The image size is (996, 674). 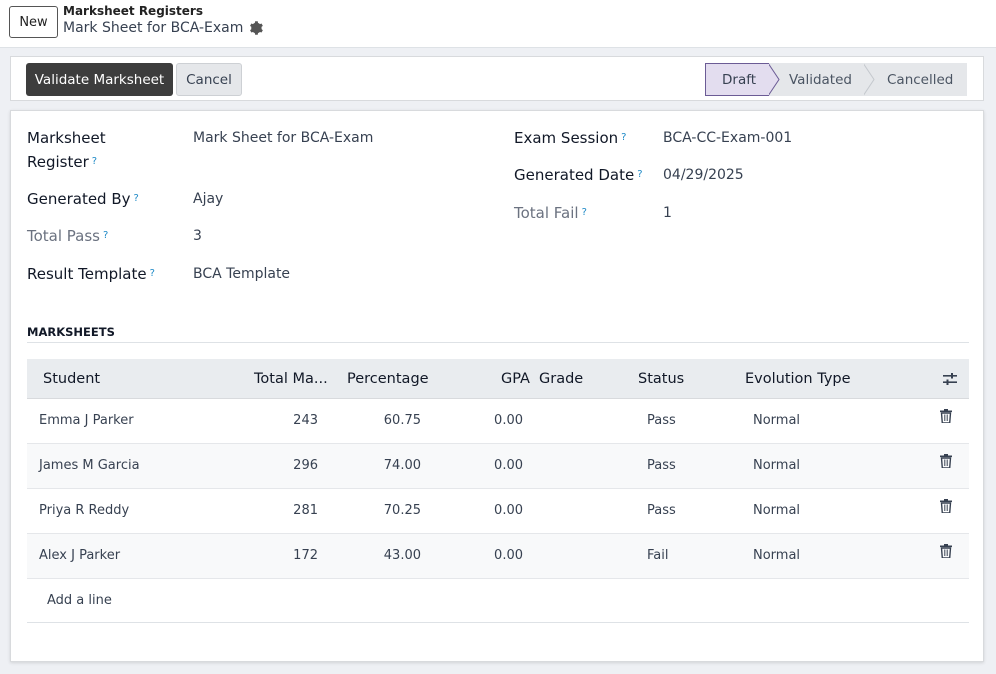 What do you see at coordinates (282, 556) in the screenshot?
I see `cell-total: 172` at bounding box center [282, 556].